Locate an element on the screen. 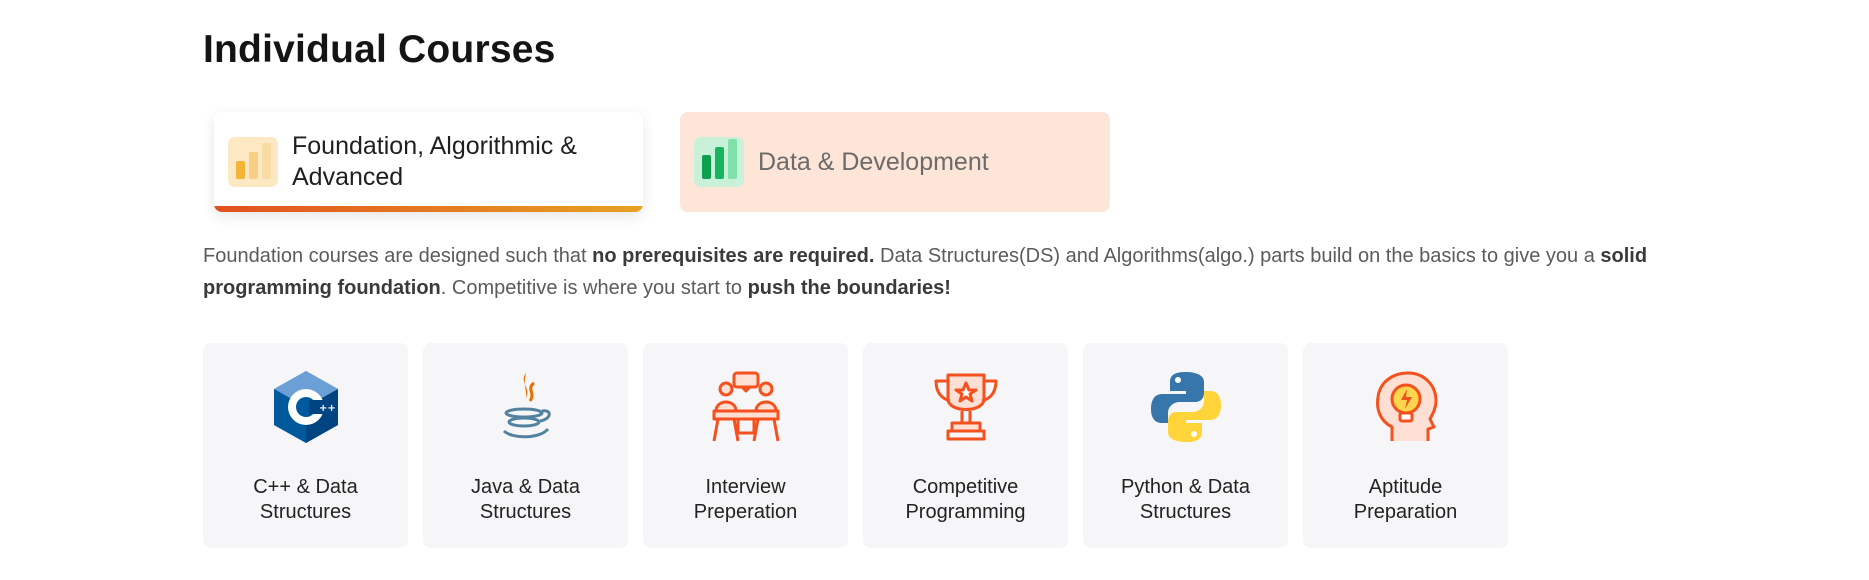  course-card-competitive: Competitive Programming is located at coordinates (965, 445).